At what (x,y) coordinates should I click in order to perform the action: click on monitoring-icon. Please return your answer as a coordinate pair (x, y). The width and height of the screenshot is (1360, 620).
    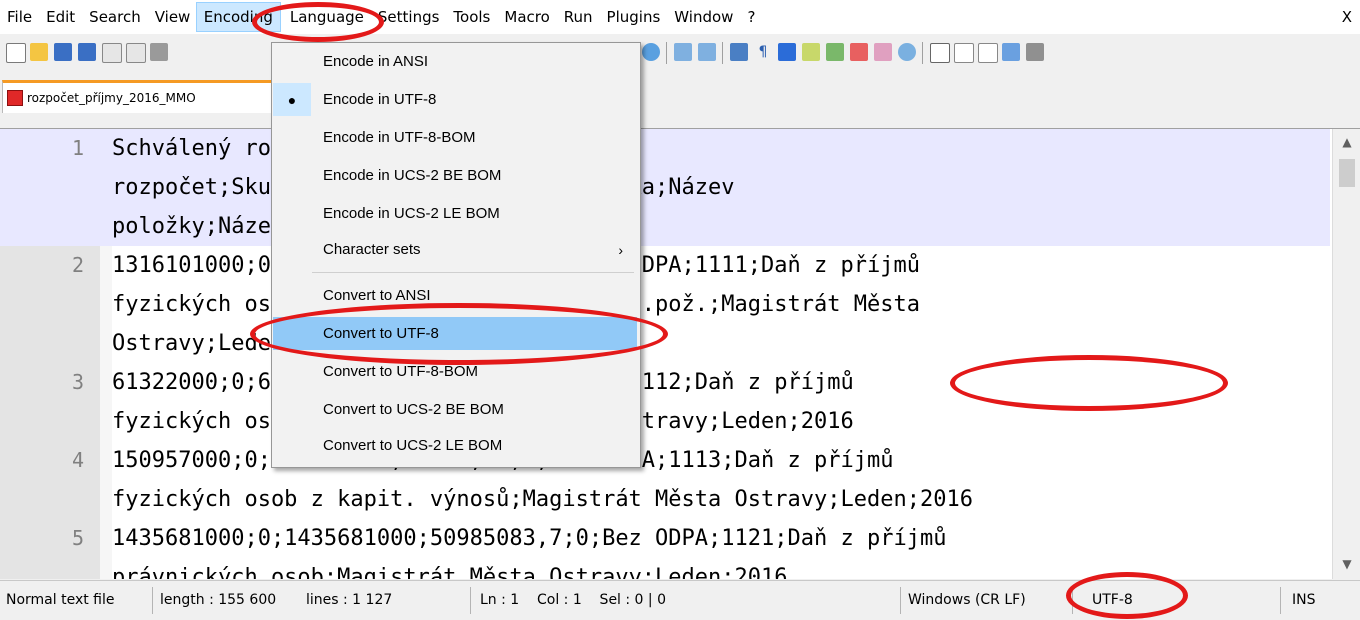
    Looking at the image, I should click on (907, 52).